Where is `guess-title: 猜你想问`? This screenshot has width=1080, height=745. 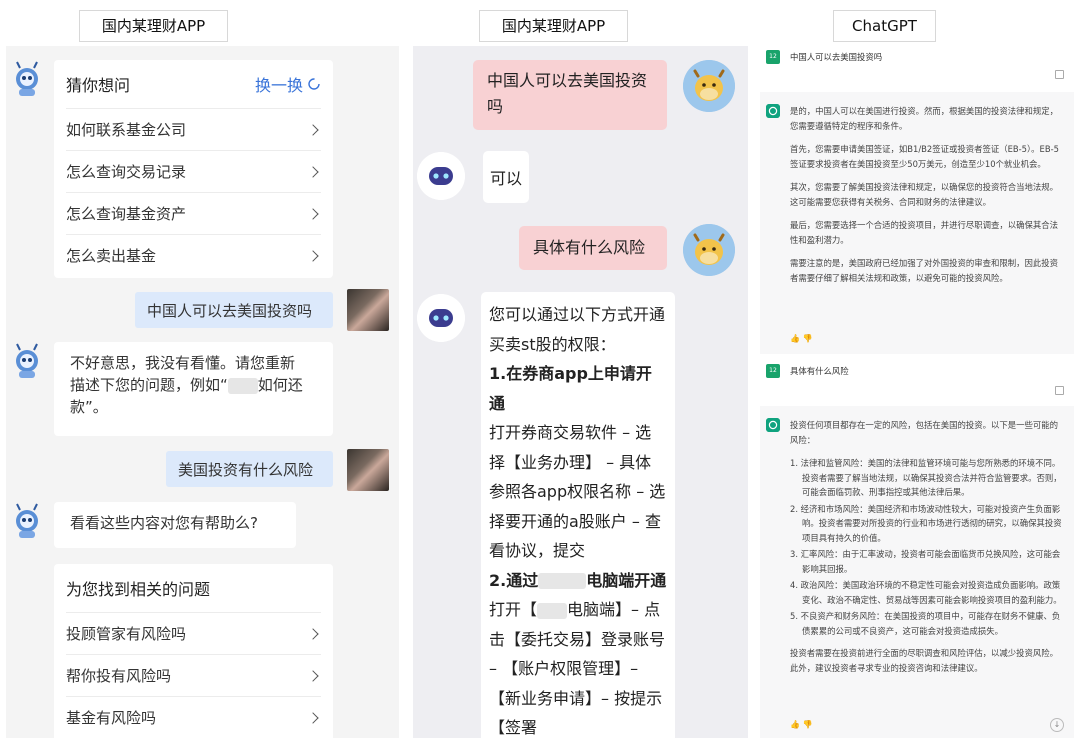 guess-title: 猜你想问 is located at coordinates (98, 85).